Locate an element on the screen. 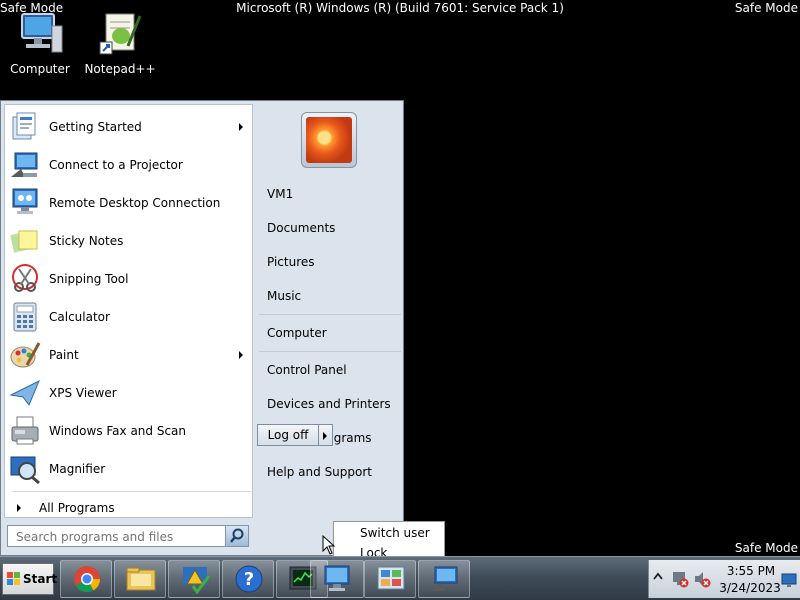 This screenshot has height=600, width=800. taskbar-button-help: ? is located at coordinates (248, 579).